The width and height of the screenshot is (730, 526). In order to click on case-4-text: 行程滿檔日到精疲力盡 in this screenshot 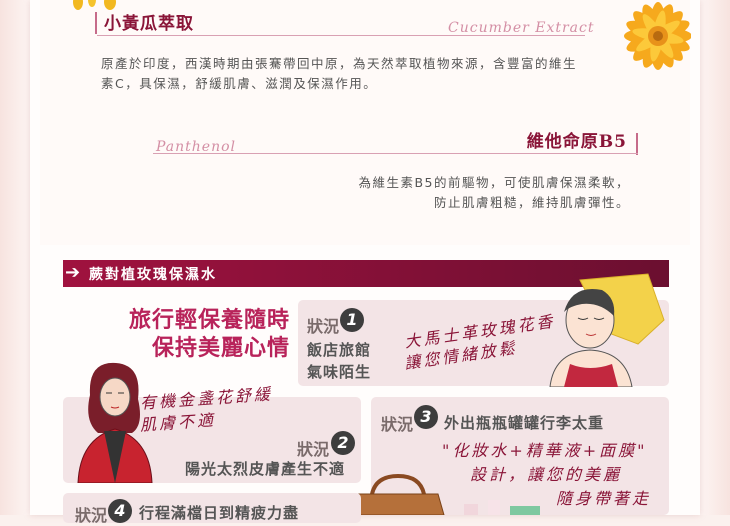, I will do `click(219, 513)`.